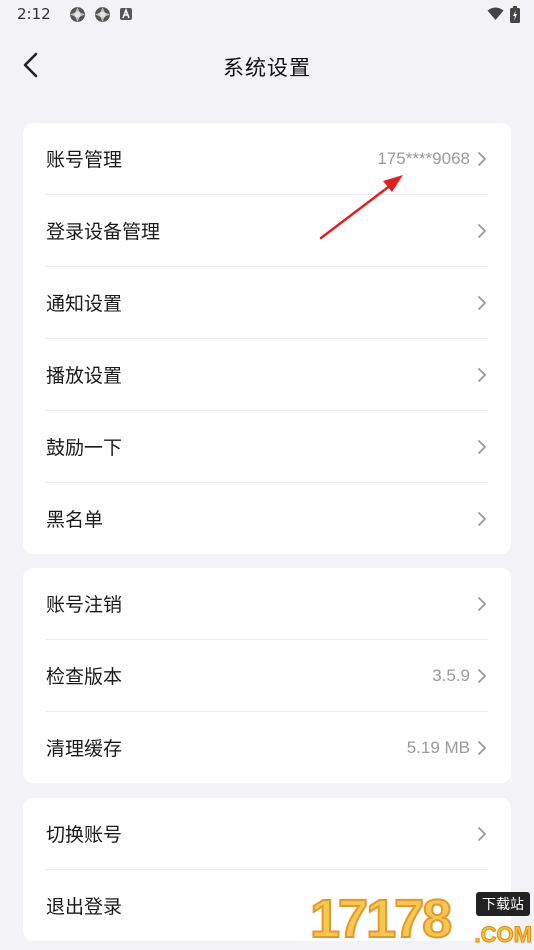 This screenshot has height=950, width=534. I want to click on battery-charging-icon, so click(515, 14).